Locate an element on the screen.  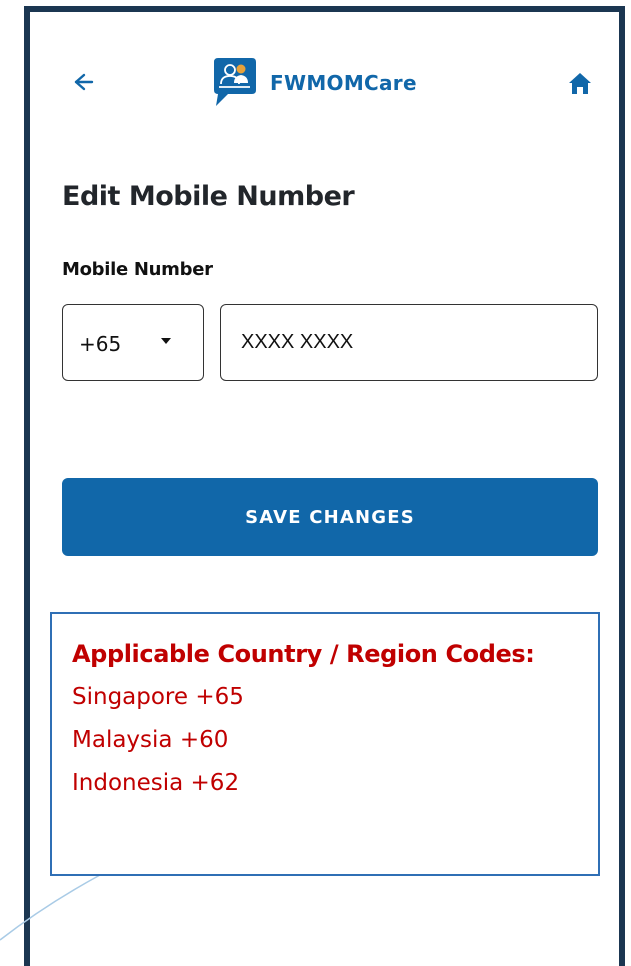
country-code-value: +65 is located at coordinates (100, 344).